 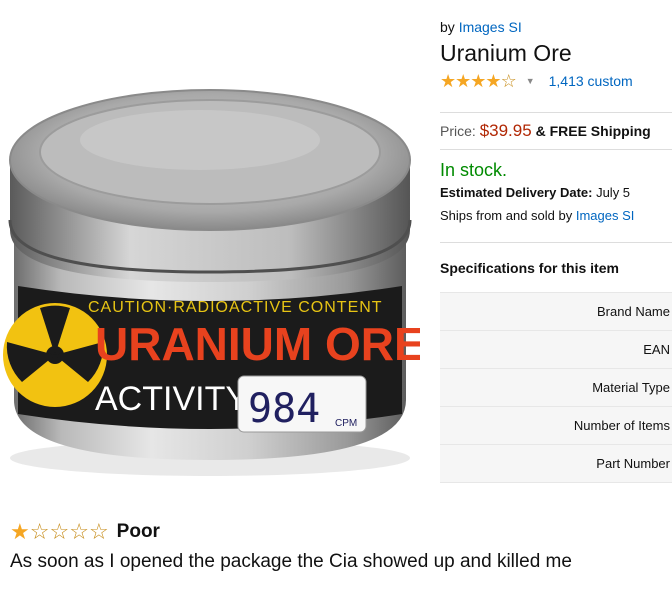 What do you see at coordinates (556, 426) in the screenshot?
I see `spec-row: Number of Items` at bounding box center [556, 426].